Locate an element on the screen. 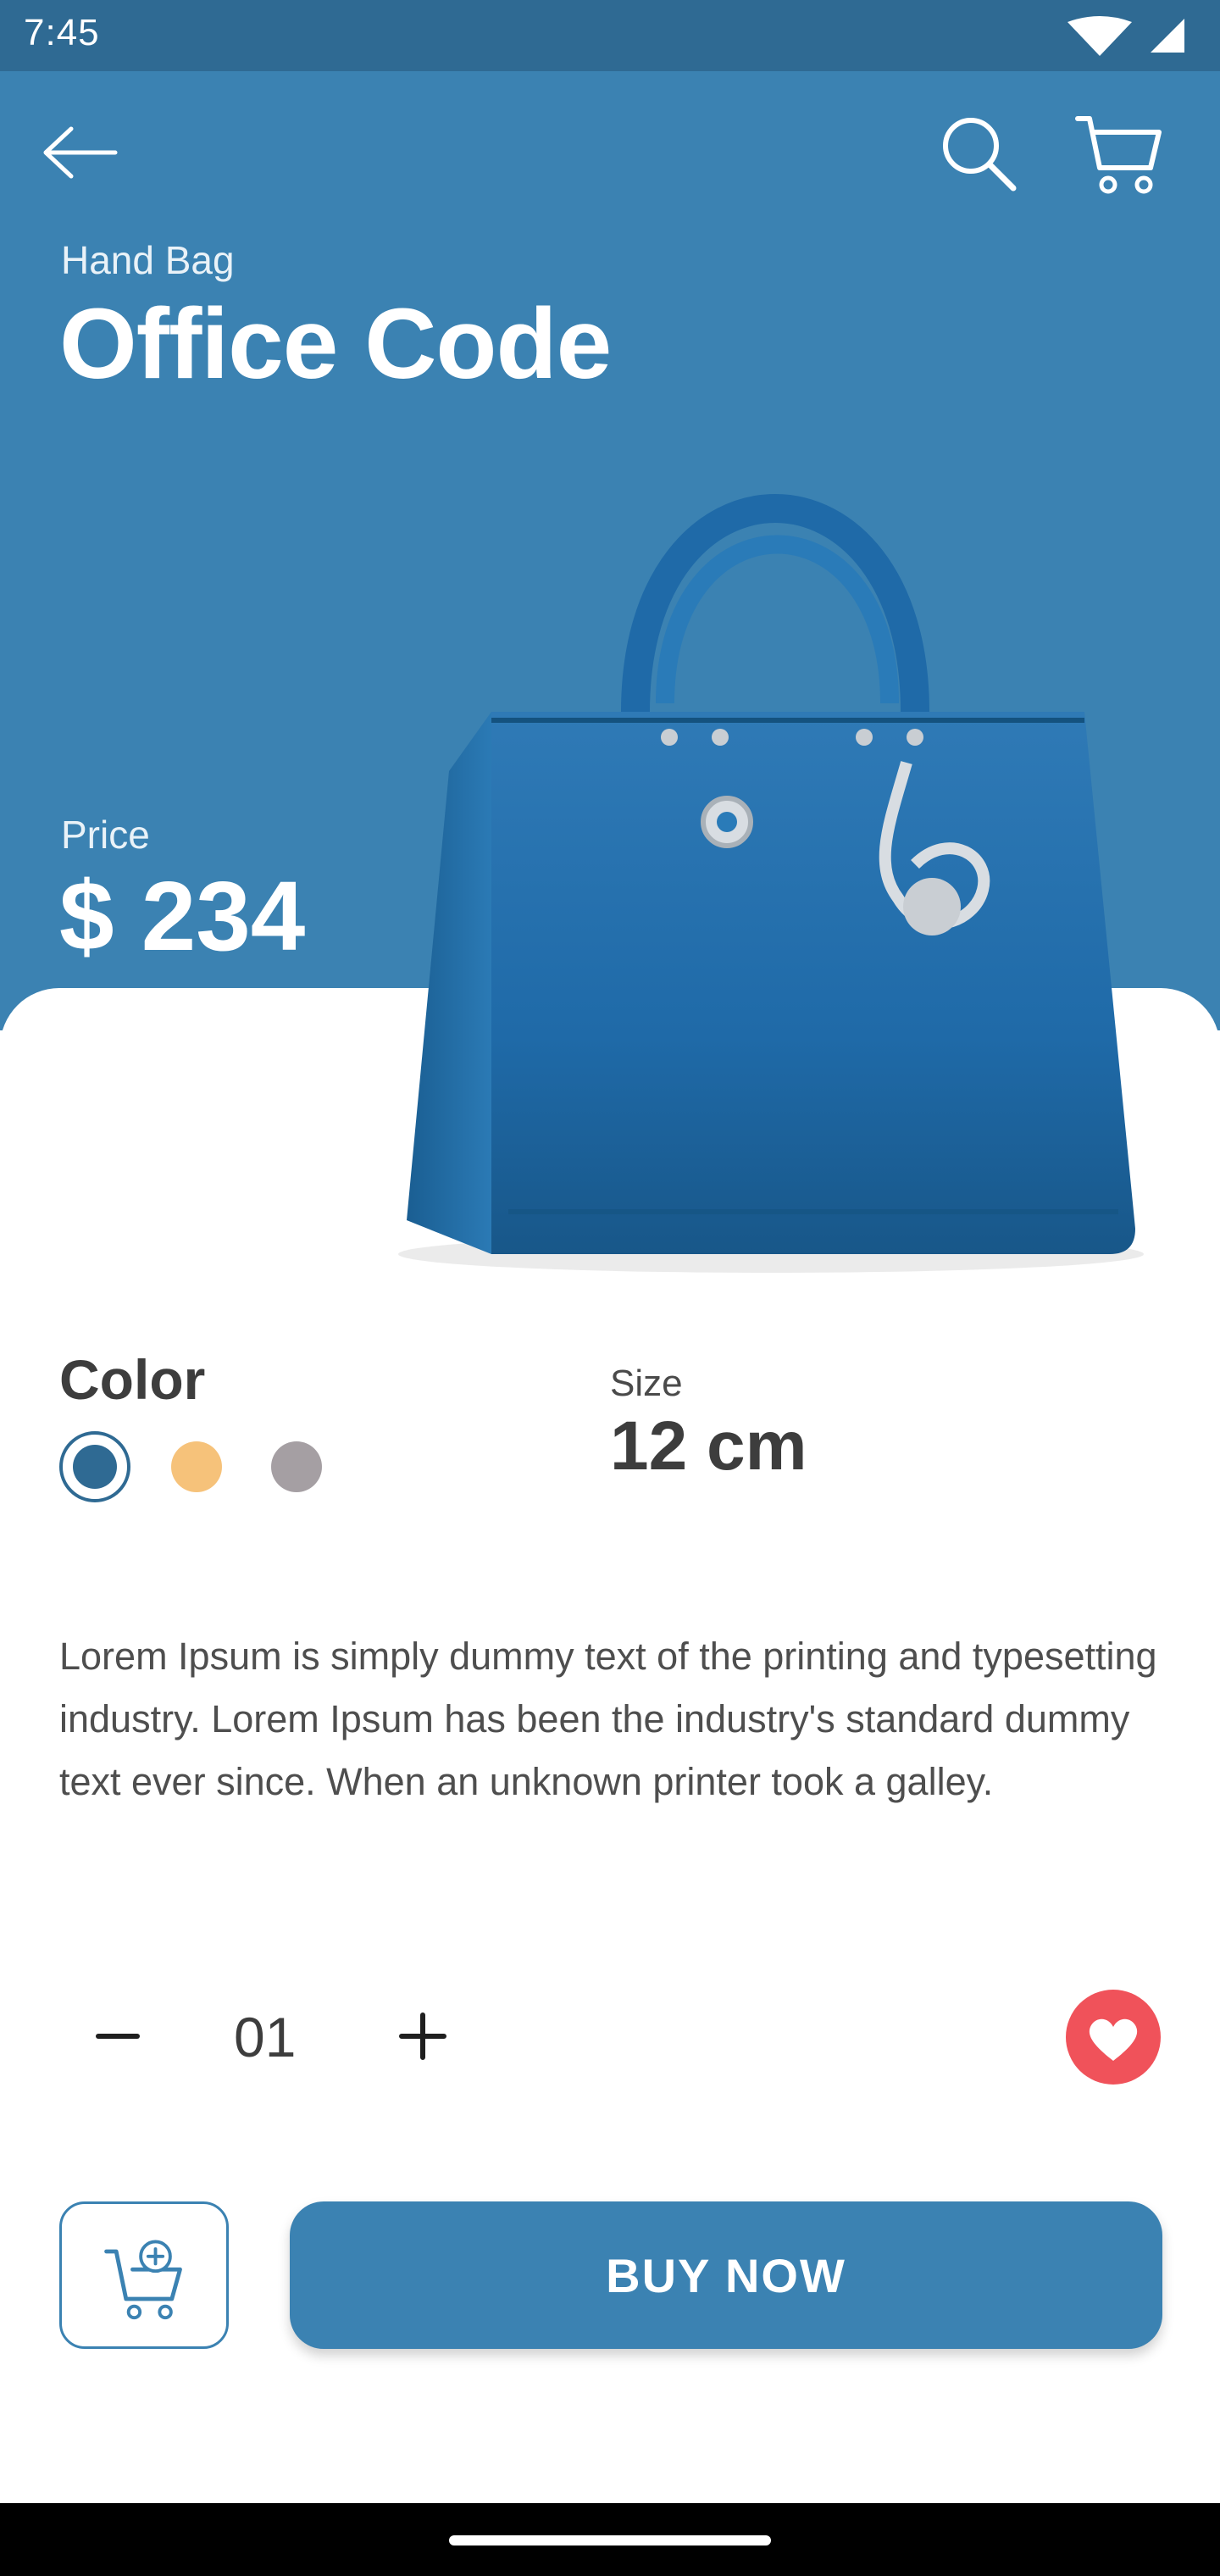 This screenshot has height=2576, width=1220. add-to-cart-button is located at coordinates (144, 2275).